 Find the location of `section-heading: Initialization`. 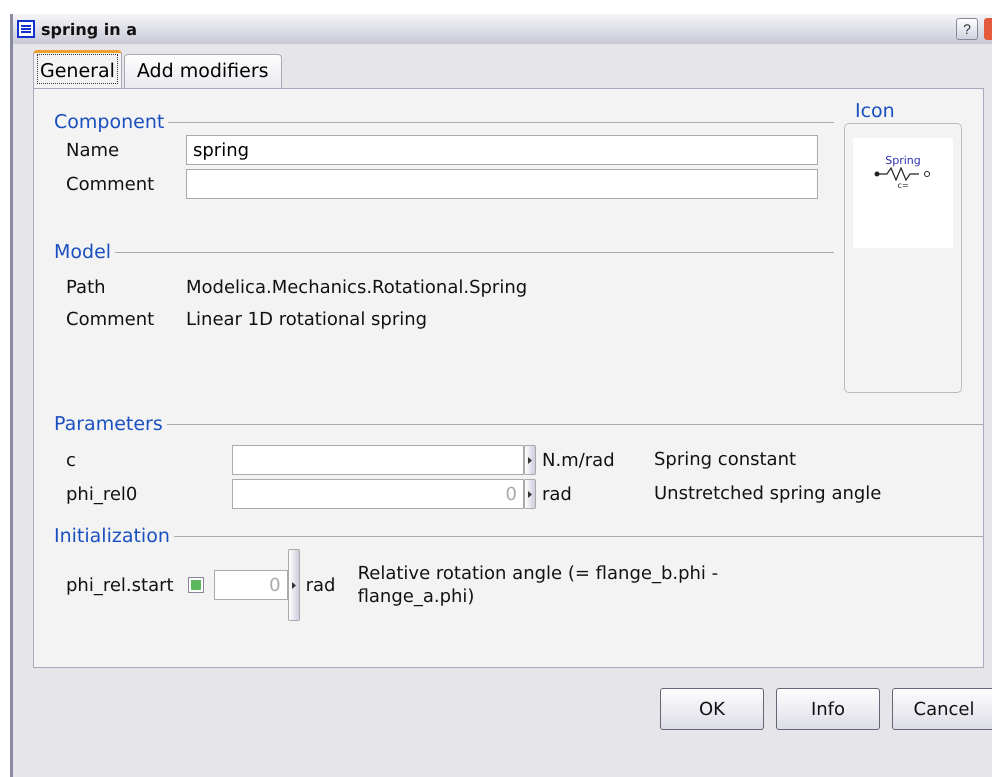

section-heading: Initialization is located at coordinates (112, 536).